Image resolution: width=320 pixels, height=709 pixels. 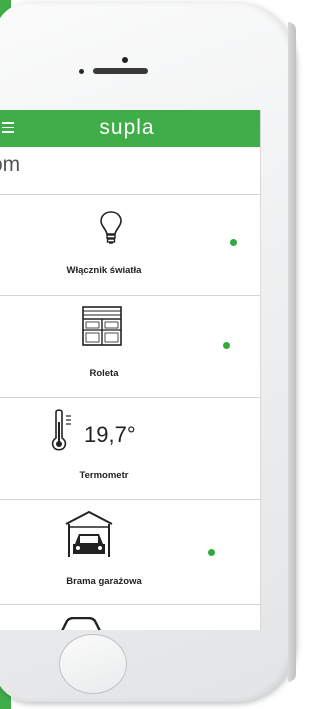 What do you see at coordinates (102, 326) in the screenshot?
I see `roller-shutter-icon` at bounding box center [102, 326].